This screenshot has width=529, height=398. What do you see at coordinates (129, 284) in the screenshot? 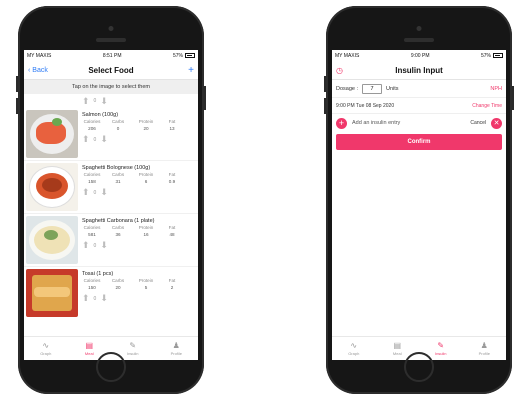
I see `nutrition-grid: Calories Carbs Protein Fat 150 20 5 2` at bounding box center [129, 284].